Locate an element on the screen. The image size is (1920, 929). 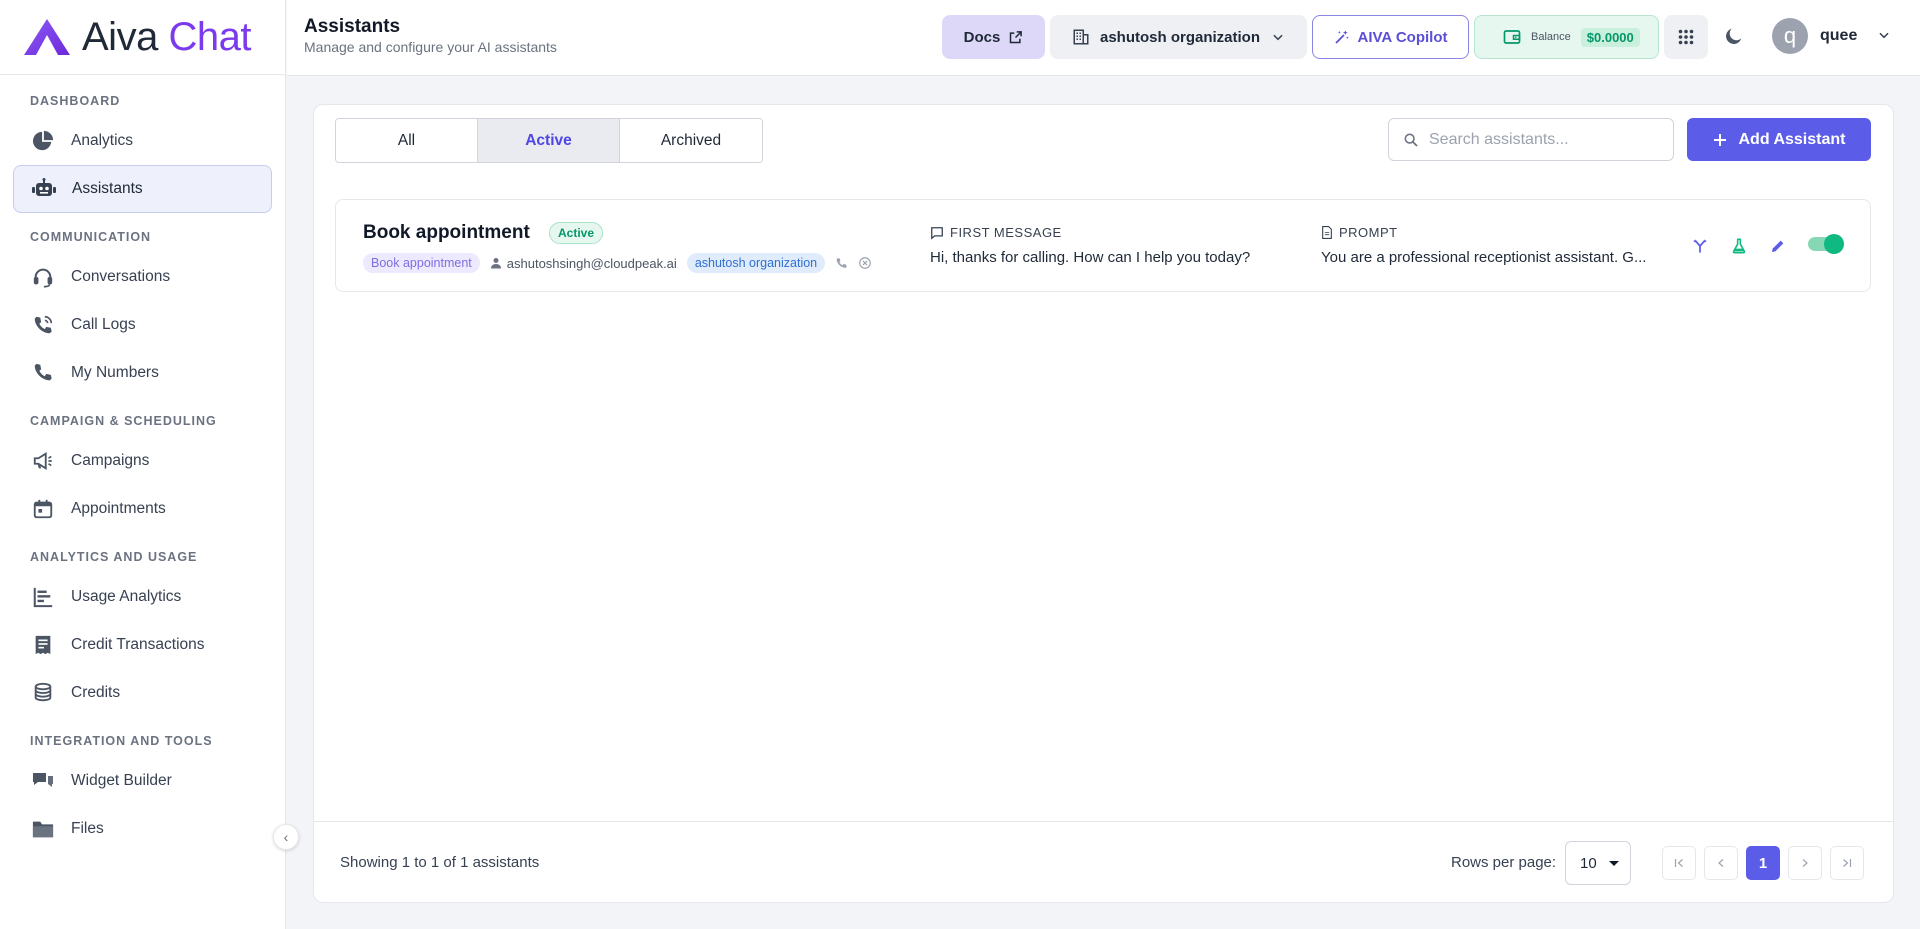
sidebar-item-campaigns: Campaigns is located at coordinates (142, 461).